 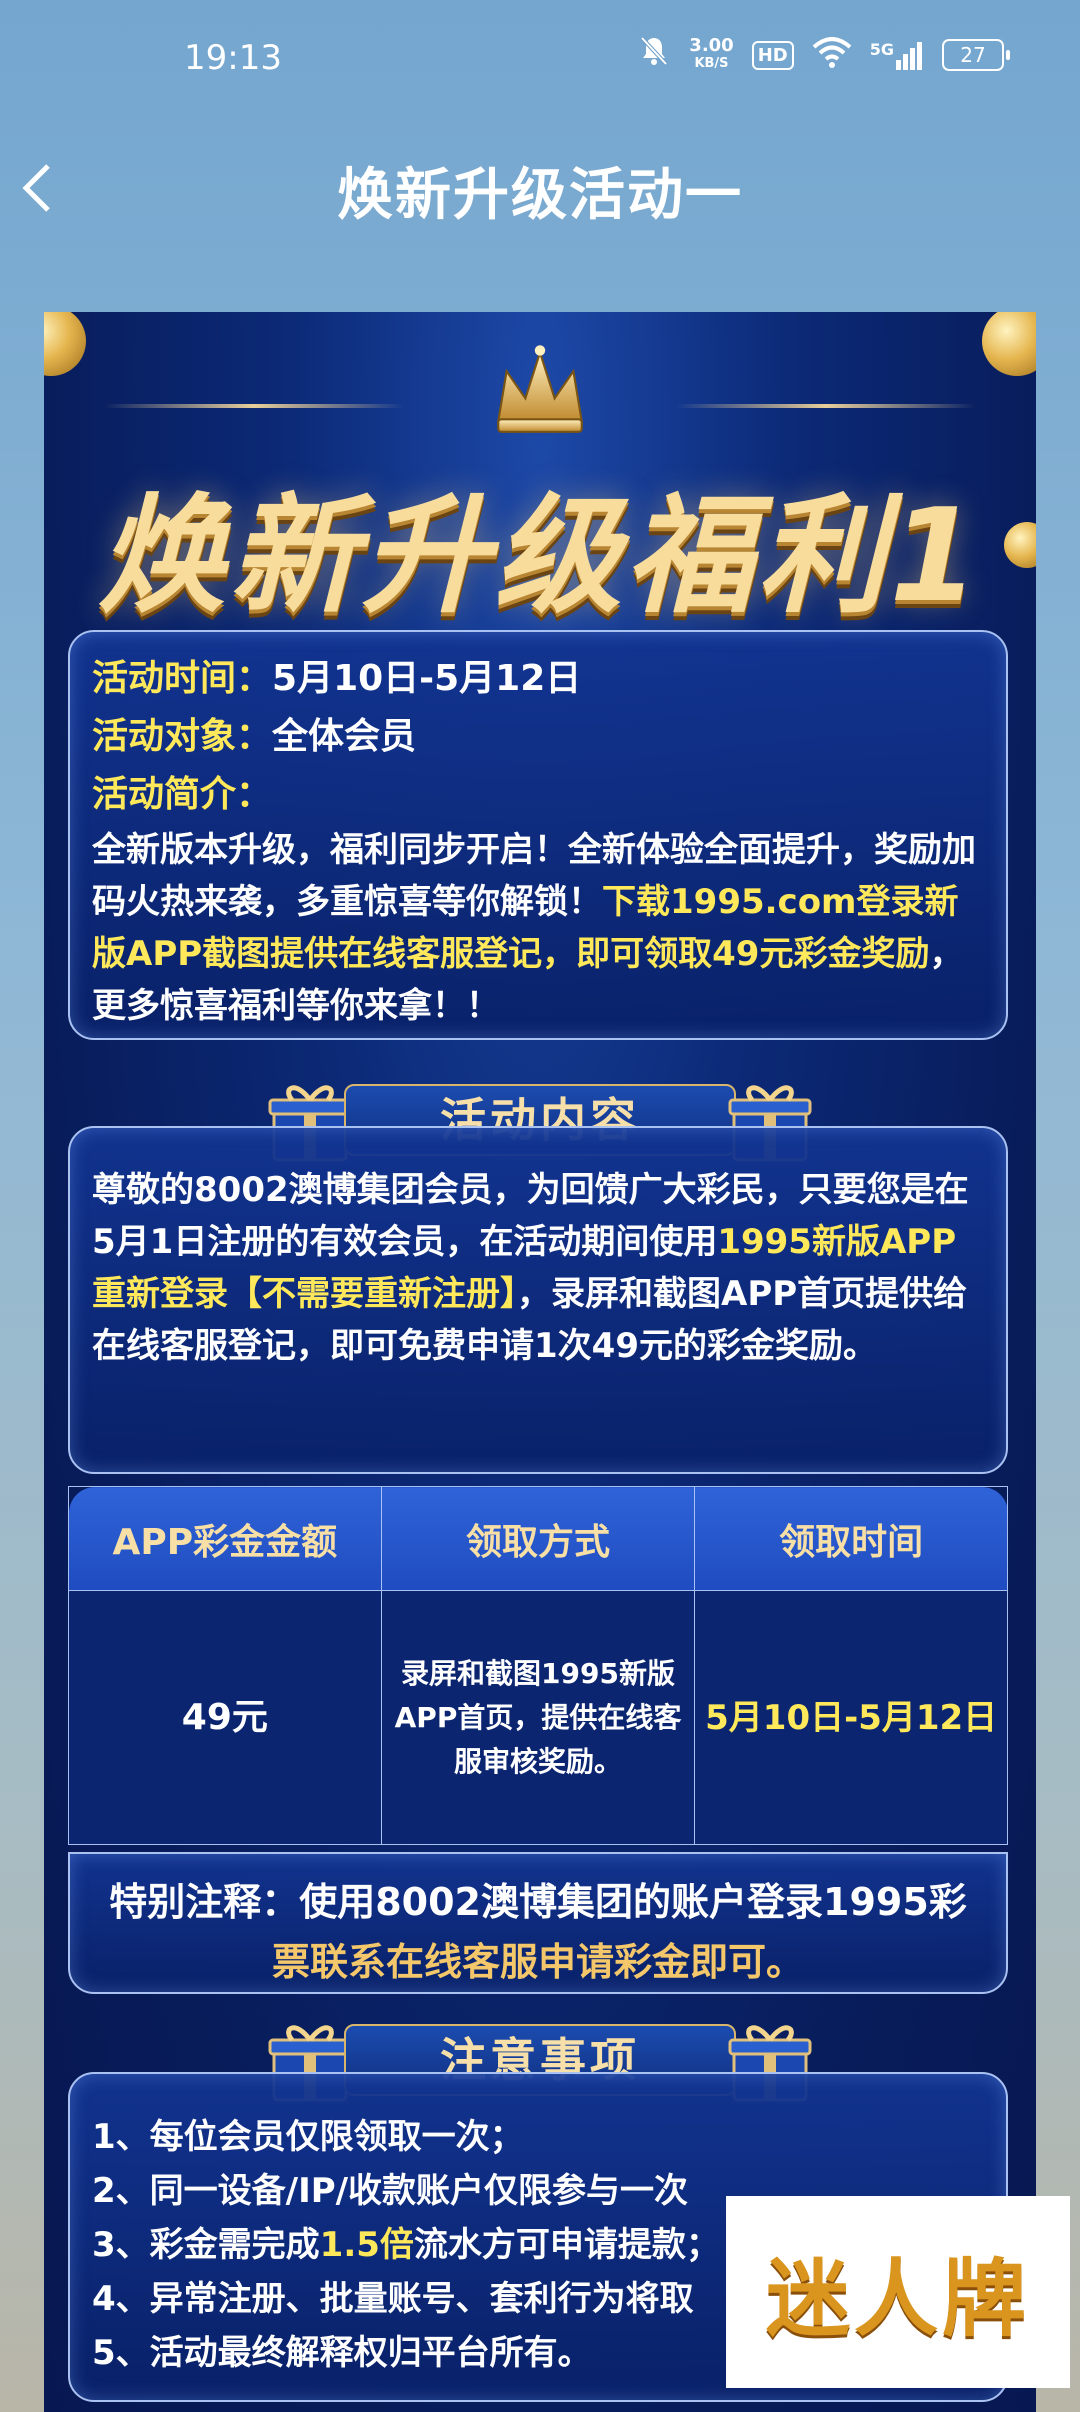 I want to click on net-speed-value: 3.00, so click(x=711, y=45).